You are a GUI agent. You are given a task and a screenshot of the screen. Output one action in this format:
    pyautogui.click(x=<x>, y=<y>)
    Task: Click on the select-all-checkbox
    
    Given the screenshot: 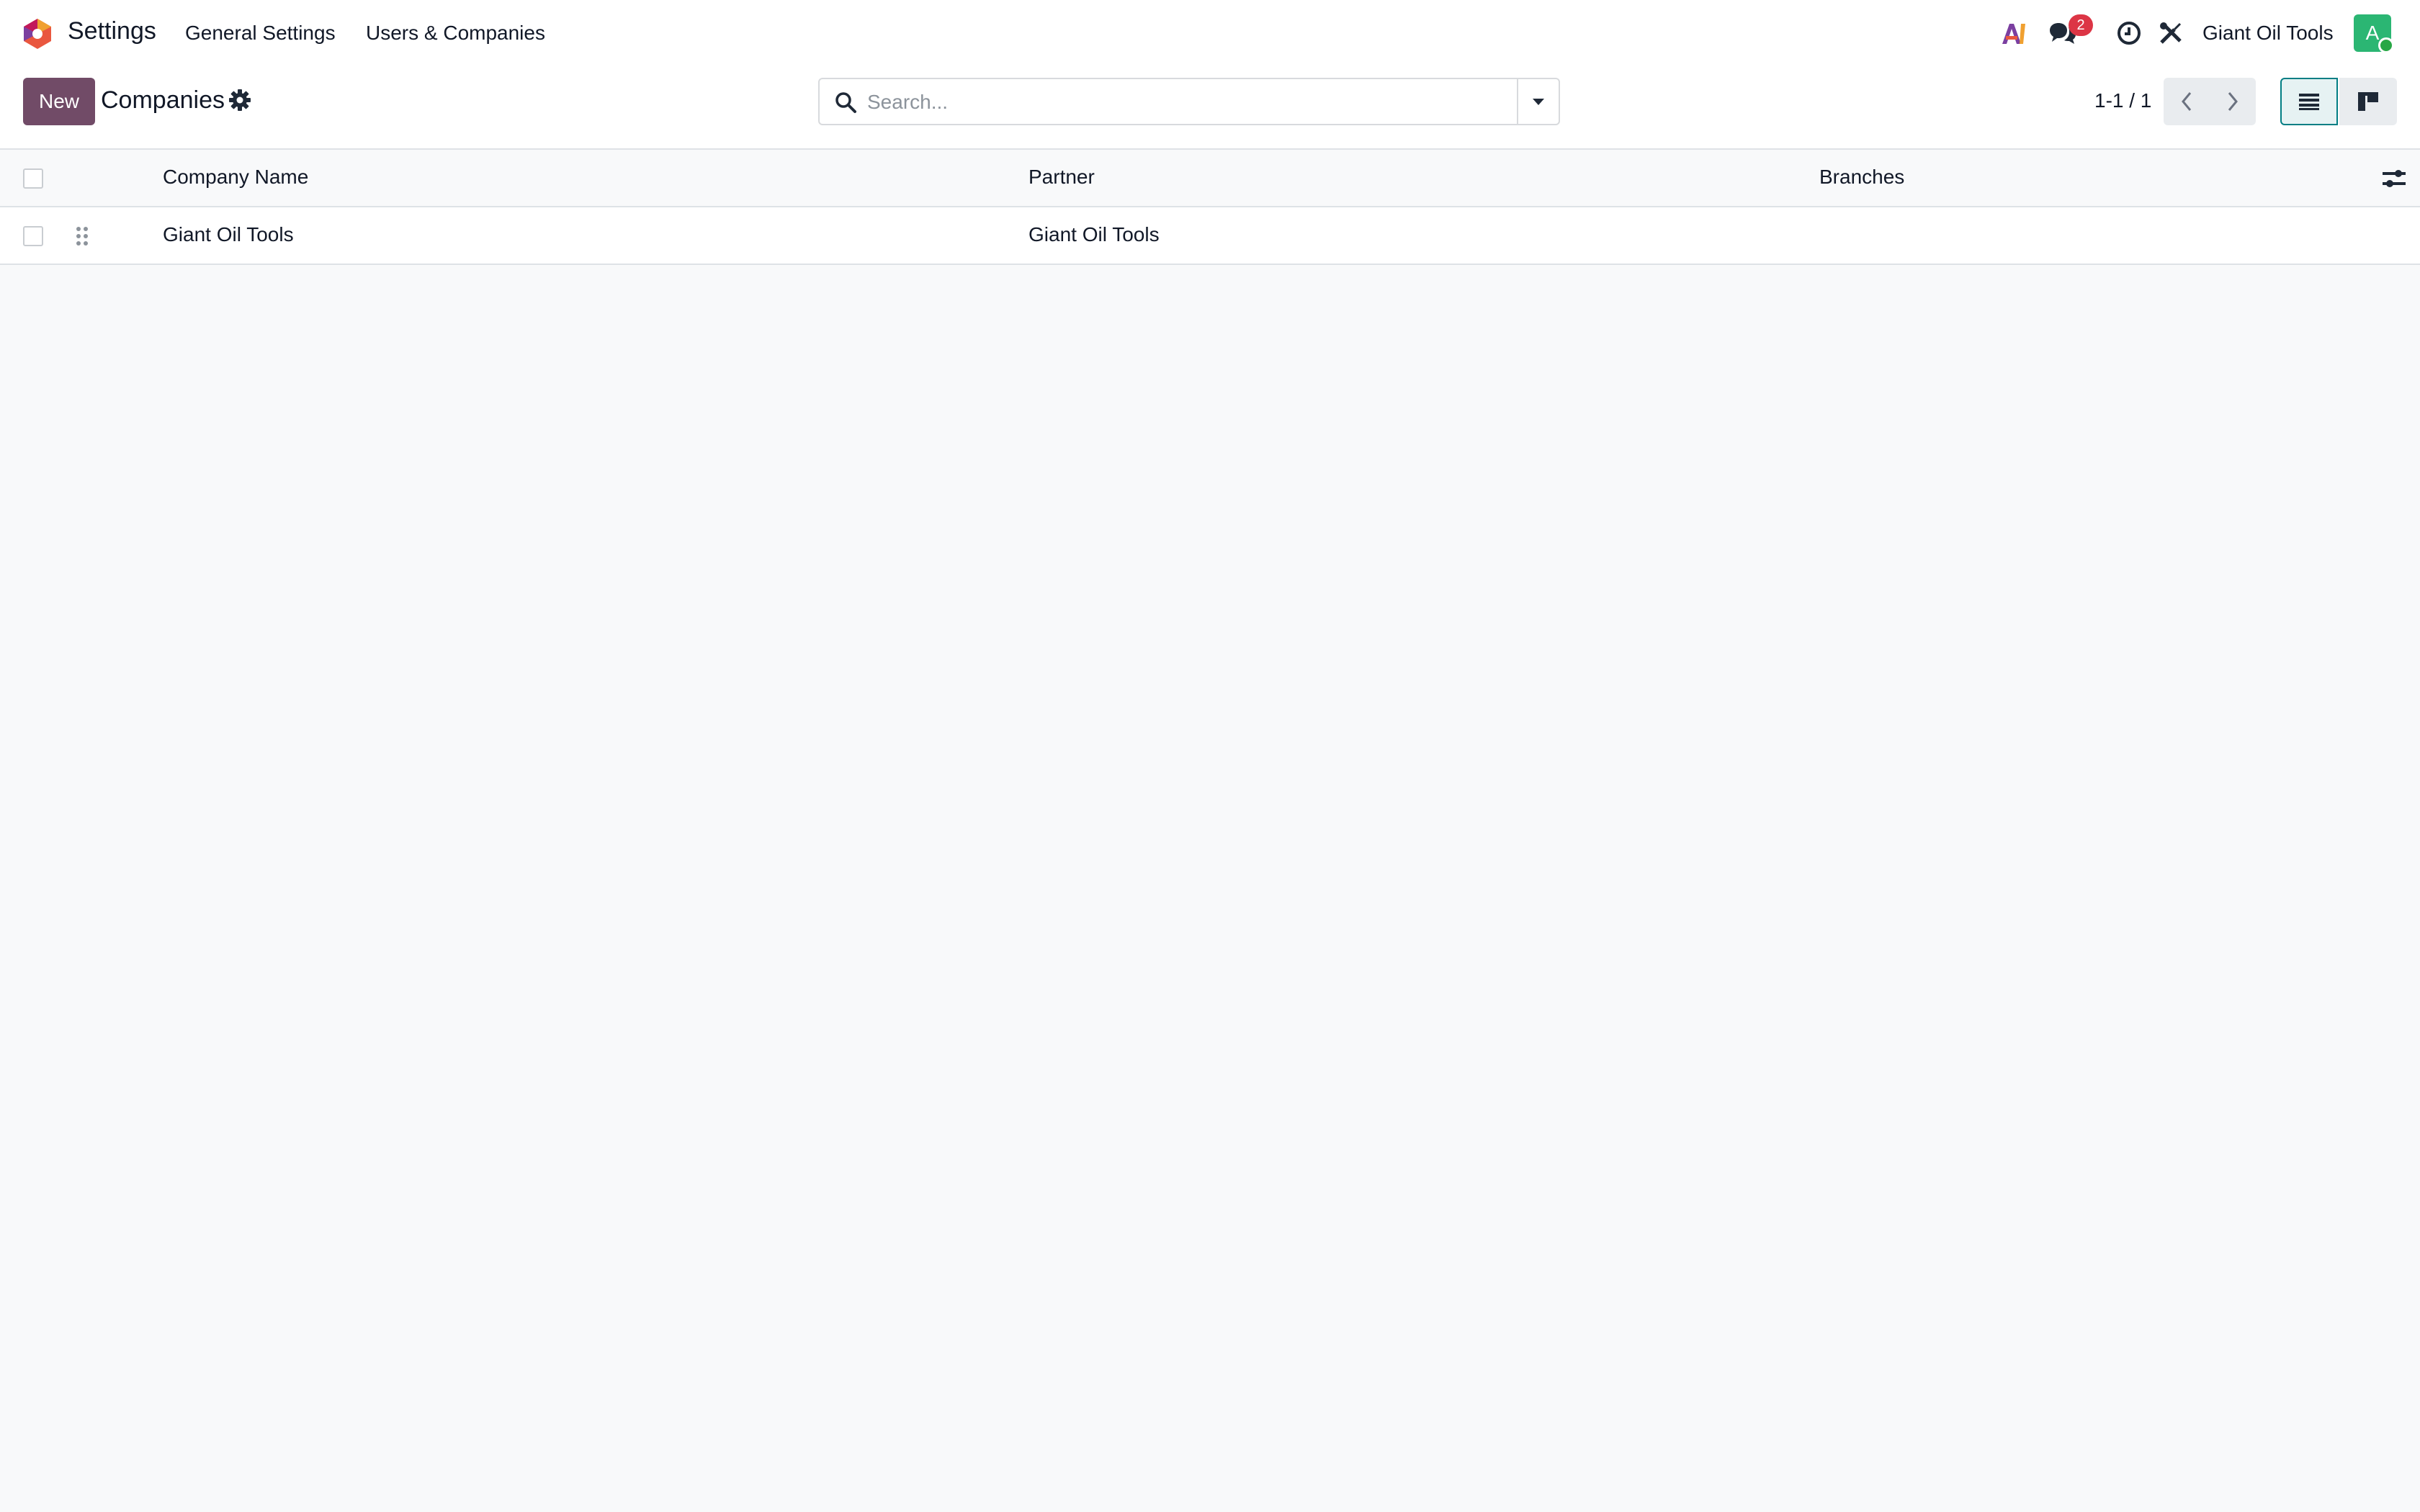 What is the action you would take?
    pyautogui.click(x=33, y=178)
    